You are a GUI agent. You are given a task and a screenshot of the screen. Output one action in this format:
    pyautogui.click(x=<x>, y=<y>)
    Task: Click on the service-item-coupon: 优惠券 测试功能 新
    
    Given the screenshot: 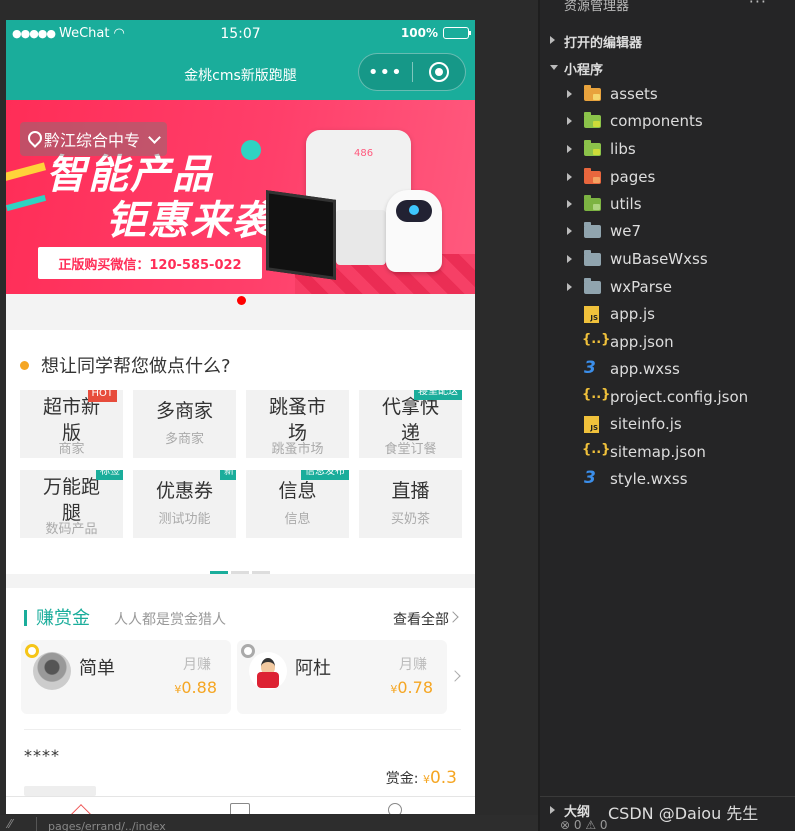 What is the action you would take?
    pyautogui.click(x=184, y=504)
    